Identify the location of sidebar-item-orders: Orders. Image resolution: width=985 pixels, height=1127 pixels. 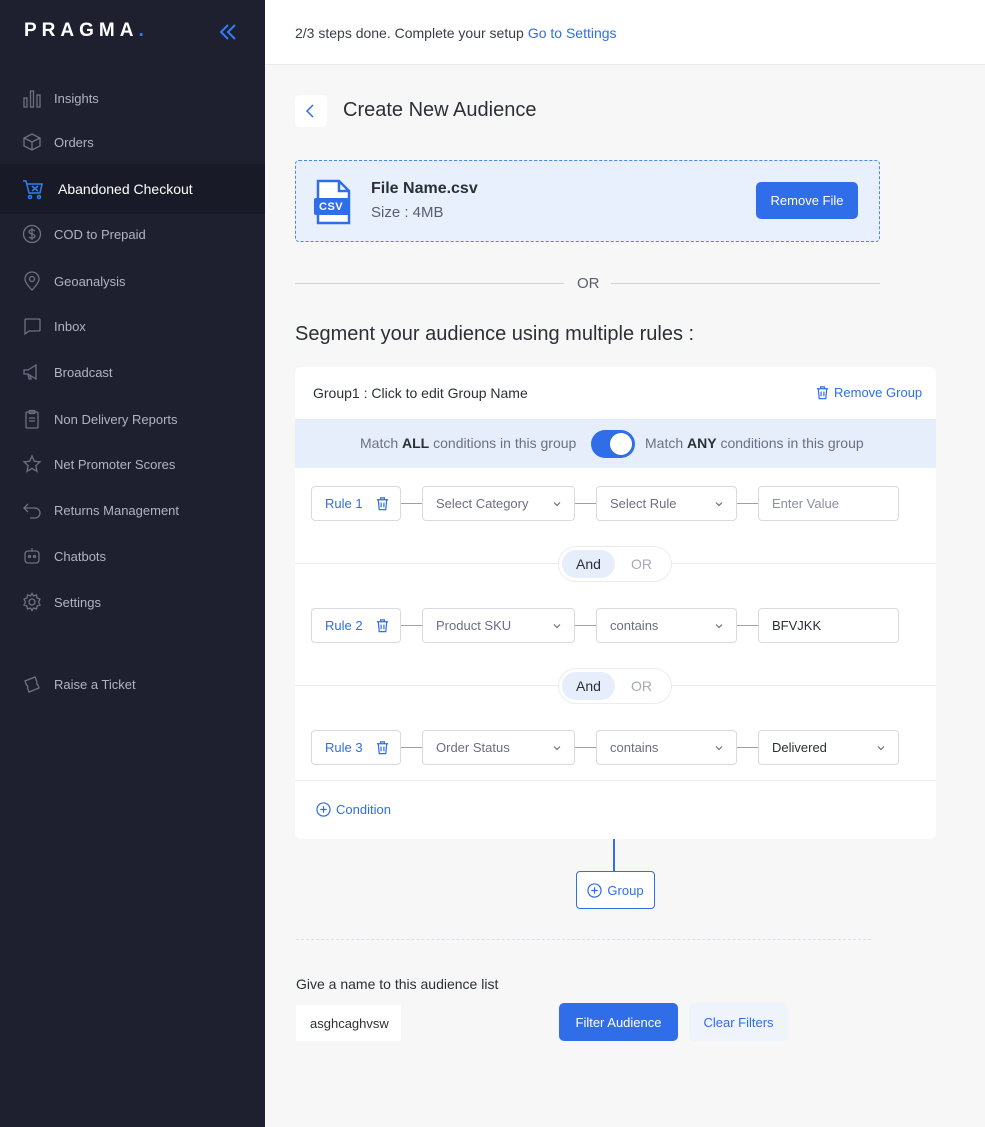
(132, 142).